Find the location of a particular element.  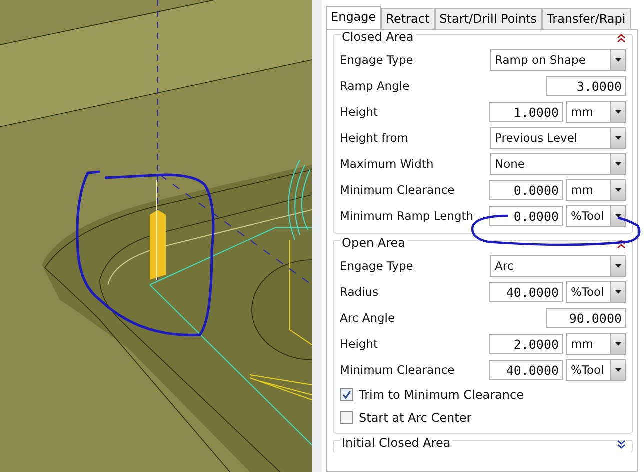

group-title: Open Area is located at coordinates (374, 243).